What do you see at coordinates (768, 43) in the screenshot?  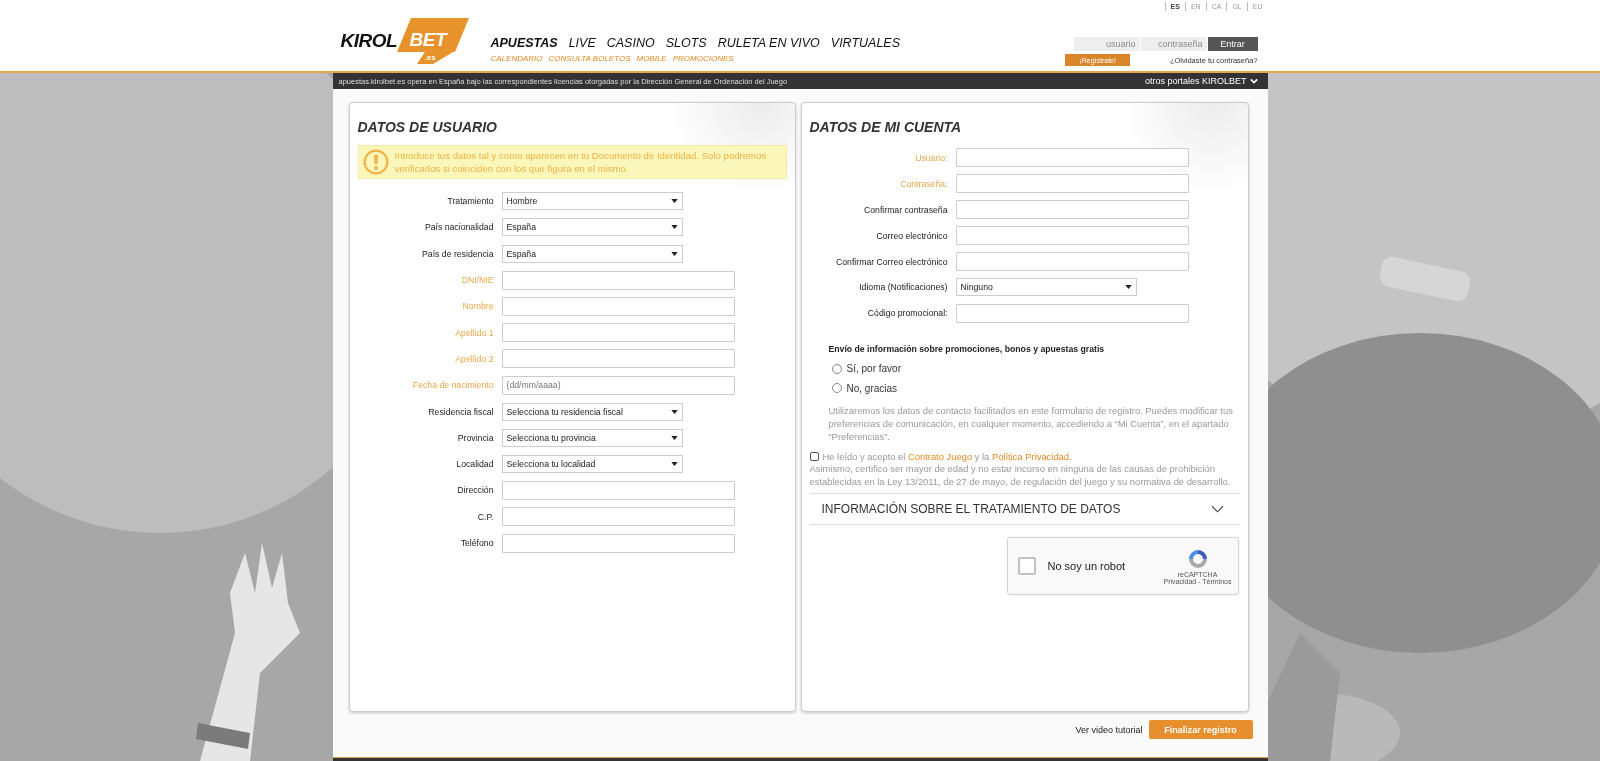 I see `nav-tab: RULETA EN VIVO` at bounding box center [768, 43].